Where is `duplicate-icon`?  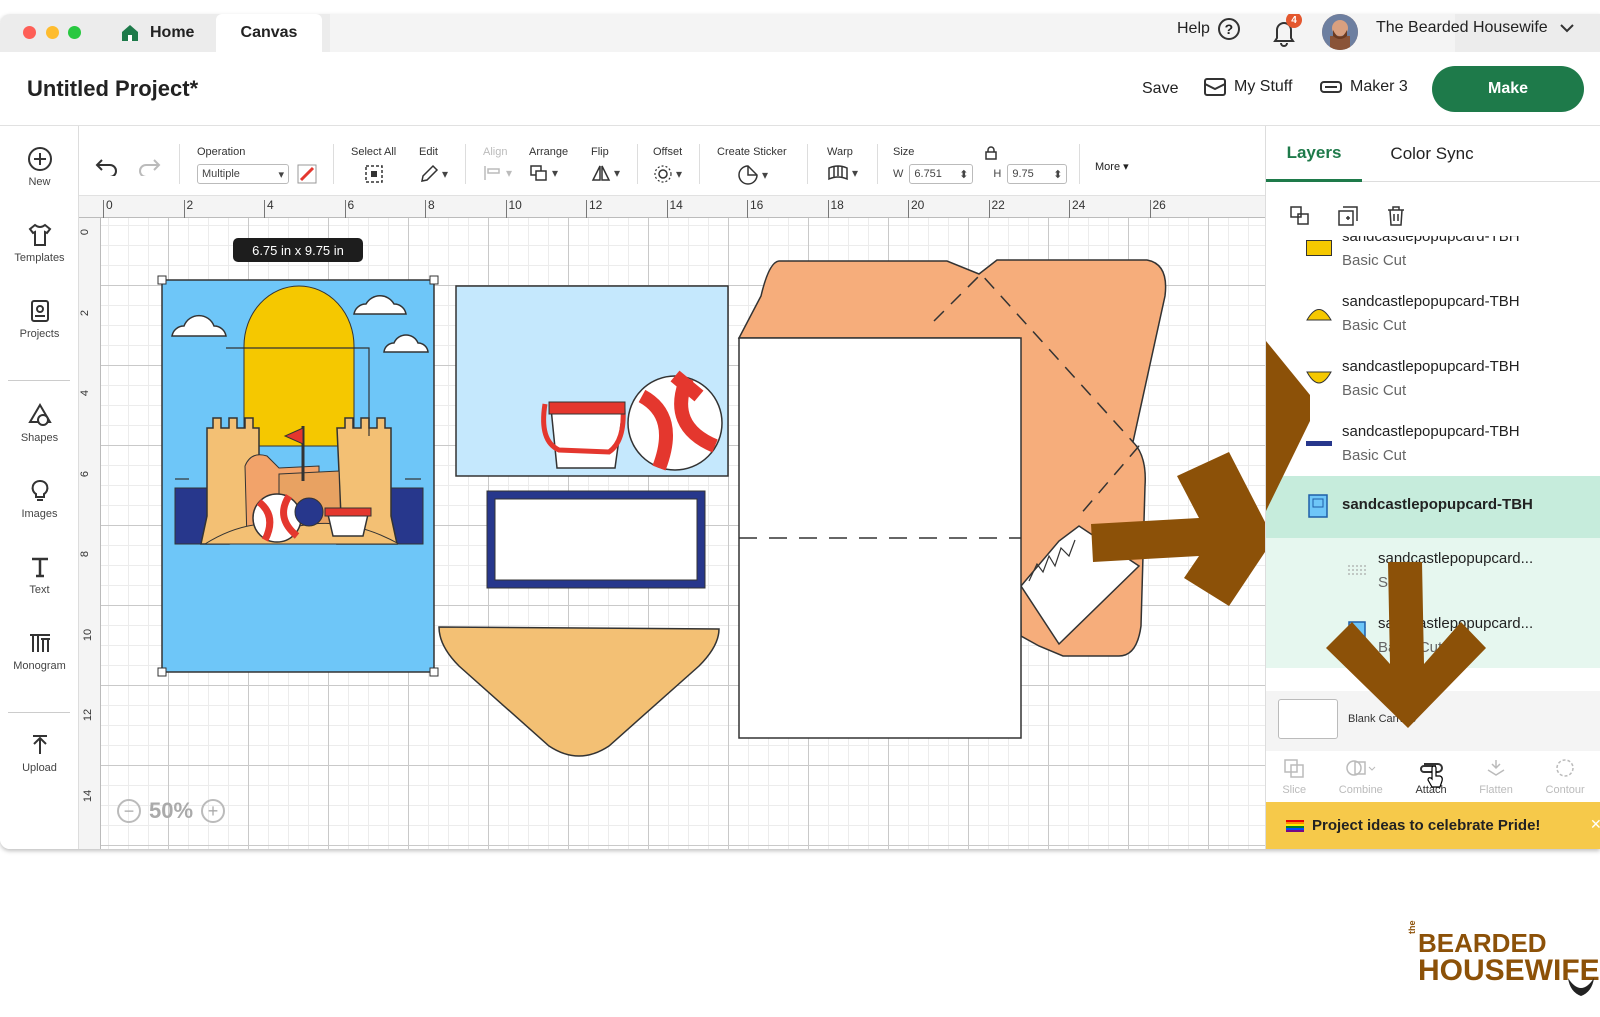 duplicate-icon is located at coordinates (1348, 216).